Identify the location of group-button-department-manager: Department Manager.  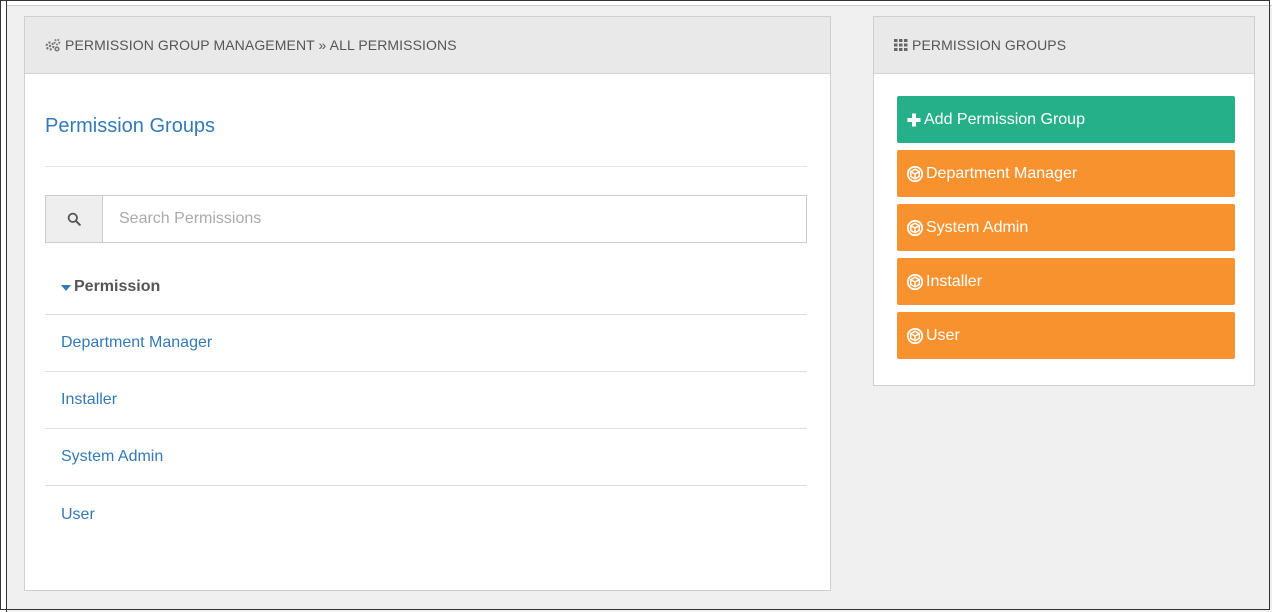
(1066, 173).